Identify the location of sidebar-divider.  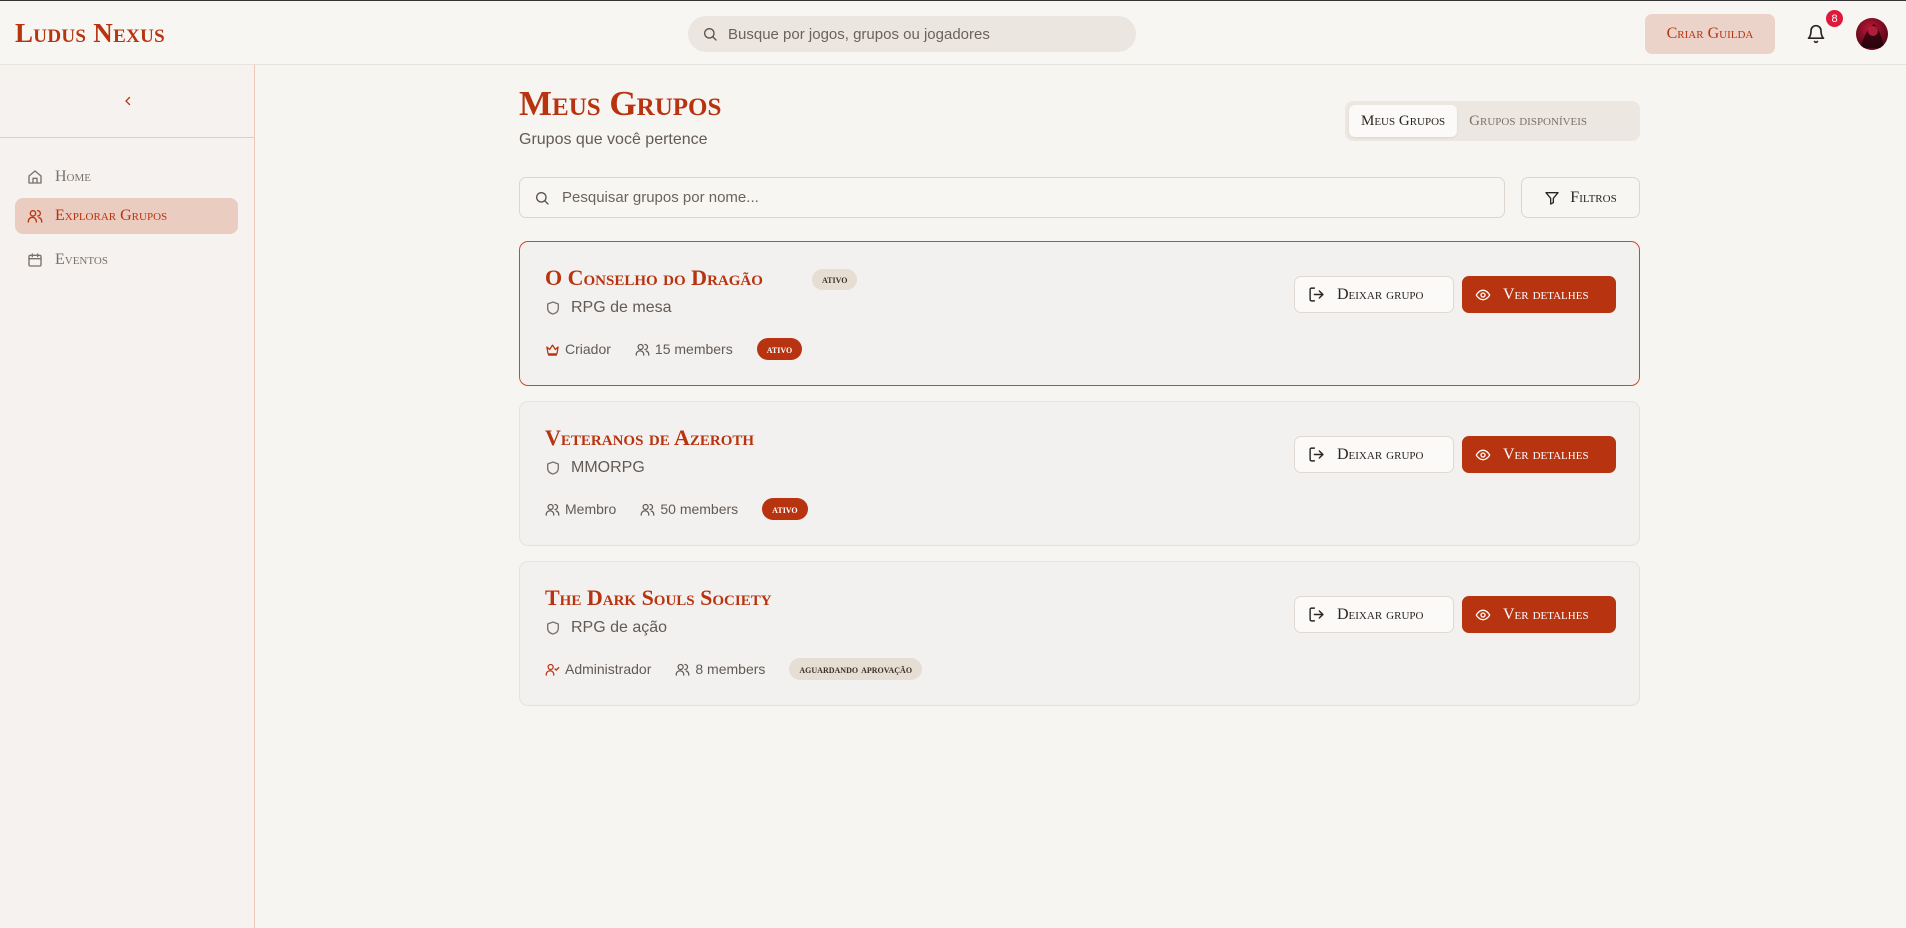
(127, 137).